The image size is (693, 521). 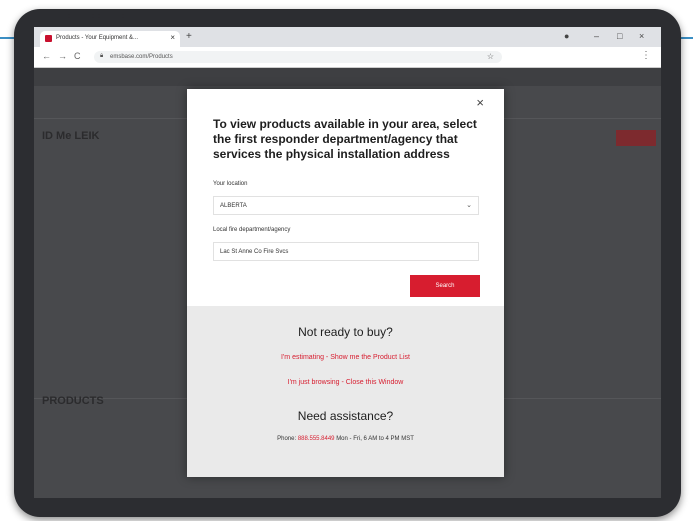 I want to click on phone-prefix: Phone:, so click(x=287, y=439).